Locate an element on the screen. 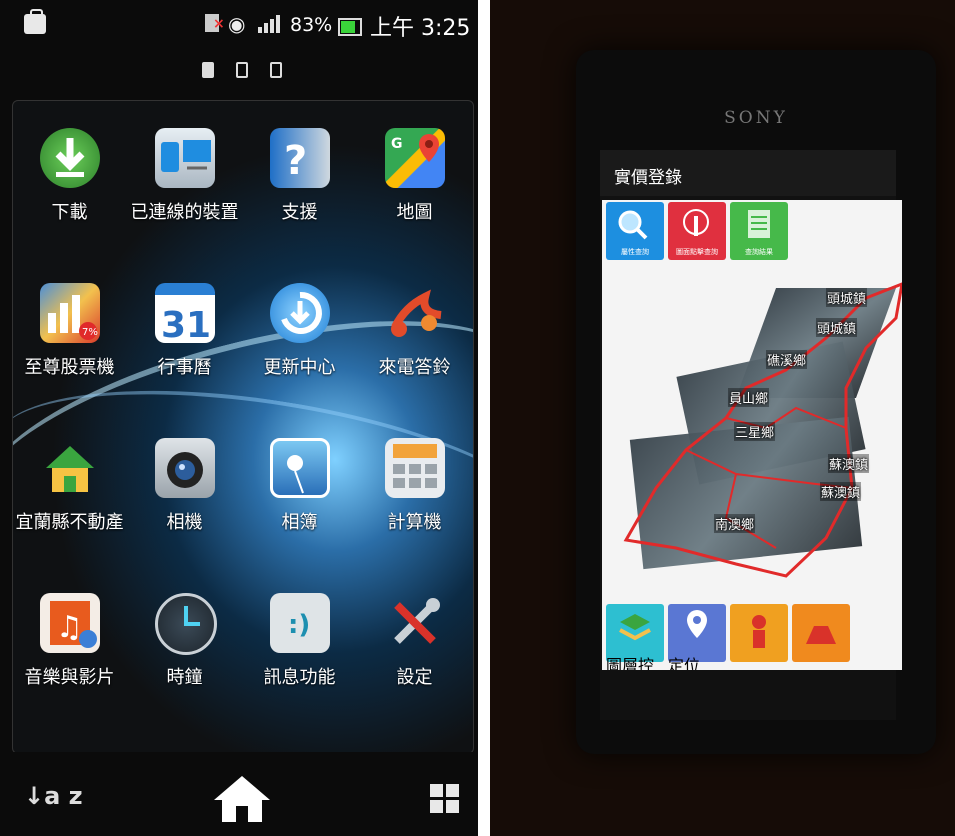  camera-icon is located at coordinates (185, 468).